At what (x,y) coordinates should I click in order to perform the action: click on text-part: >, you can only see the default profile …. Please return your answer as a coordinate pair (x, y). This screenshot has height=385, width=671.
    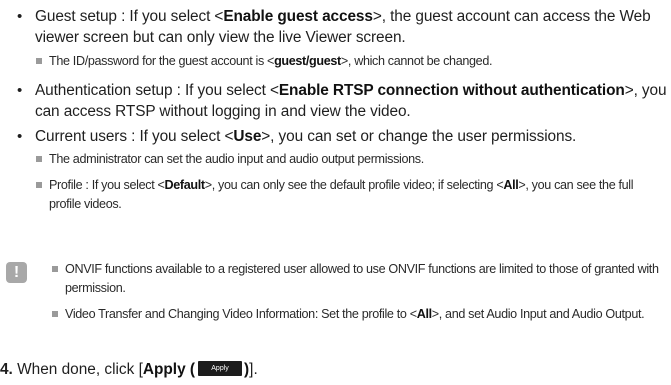
    Looking at the image, I should click on (354, 185).